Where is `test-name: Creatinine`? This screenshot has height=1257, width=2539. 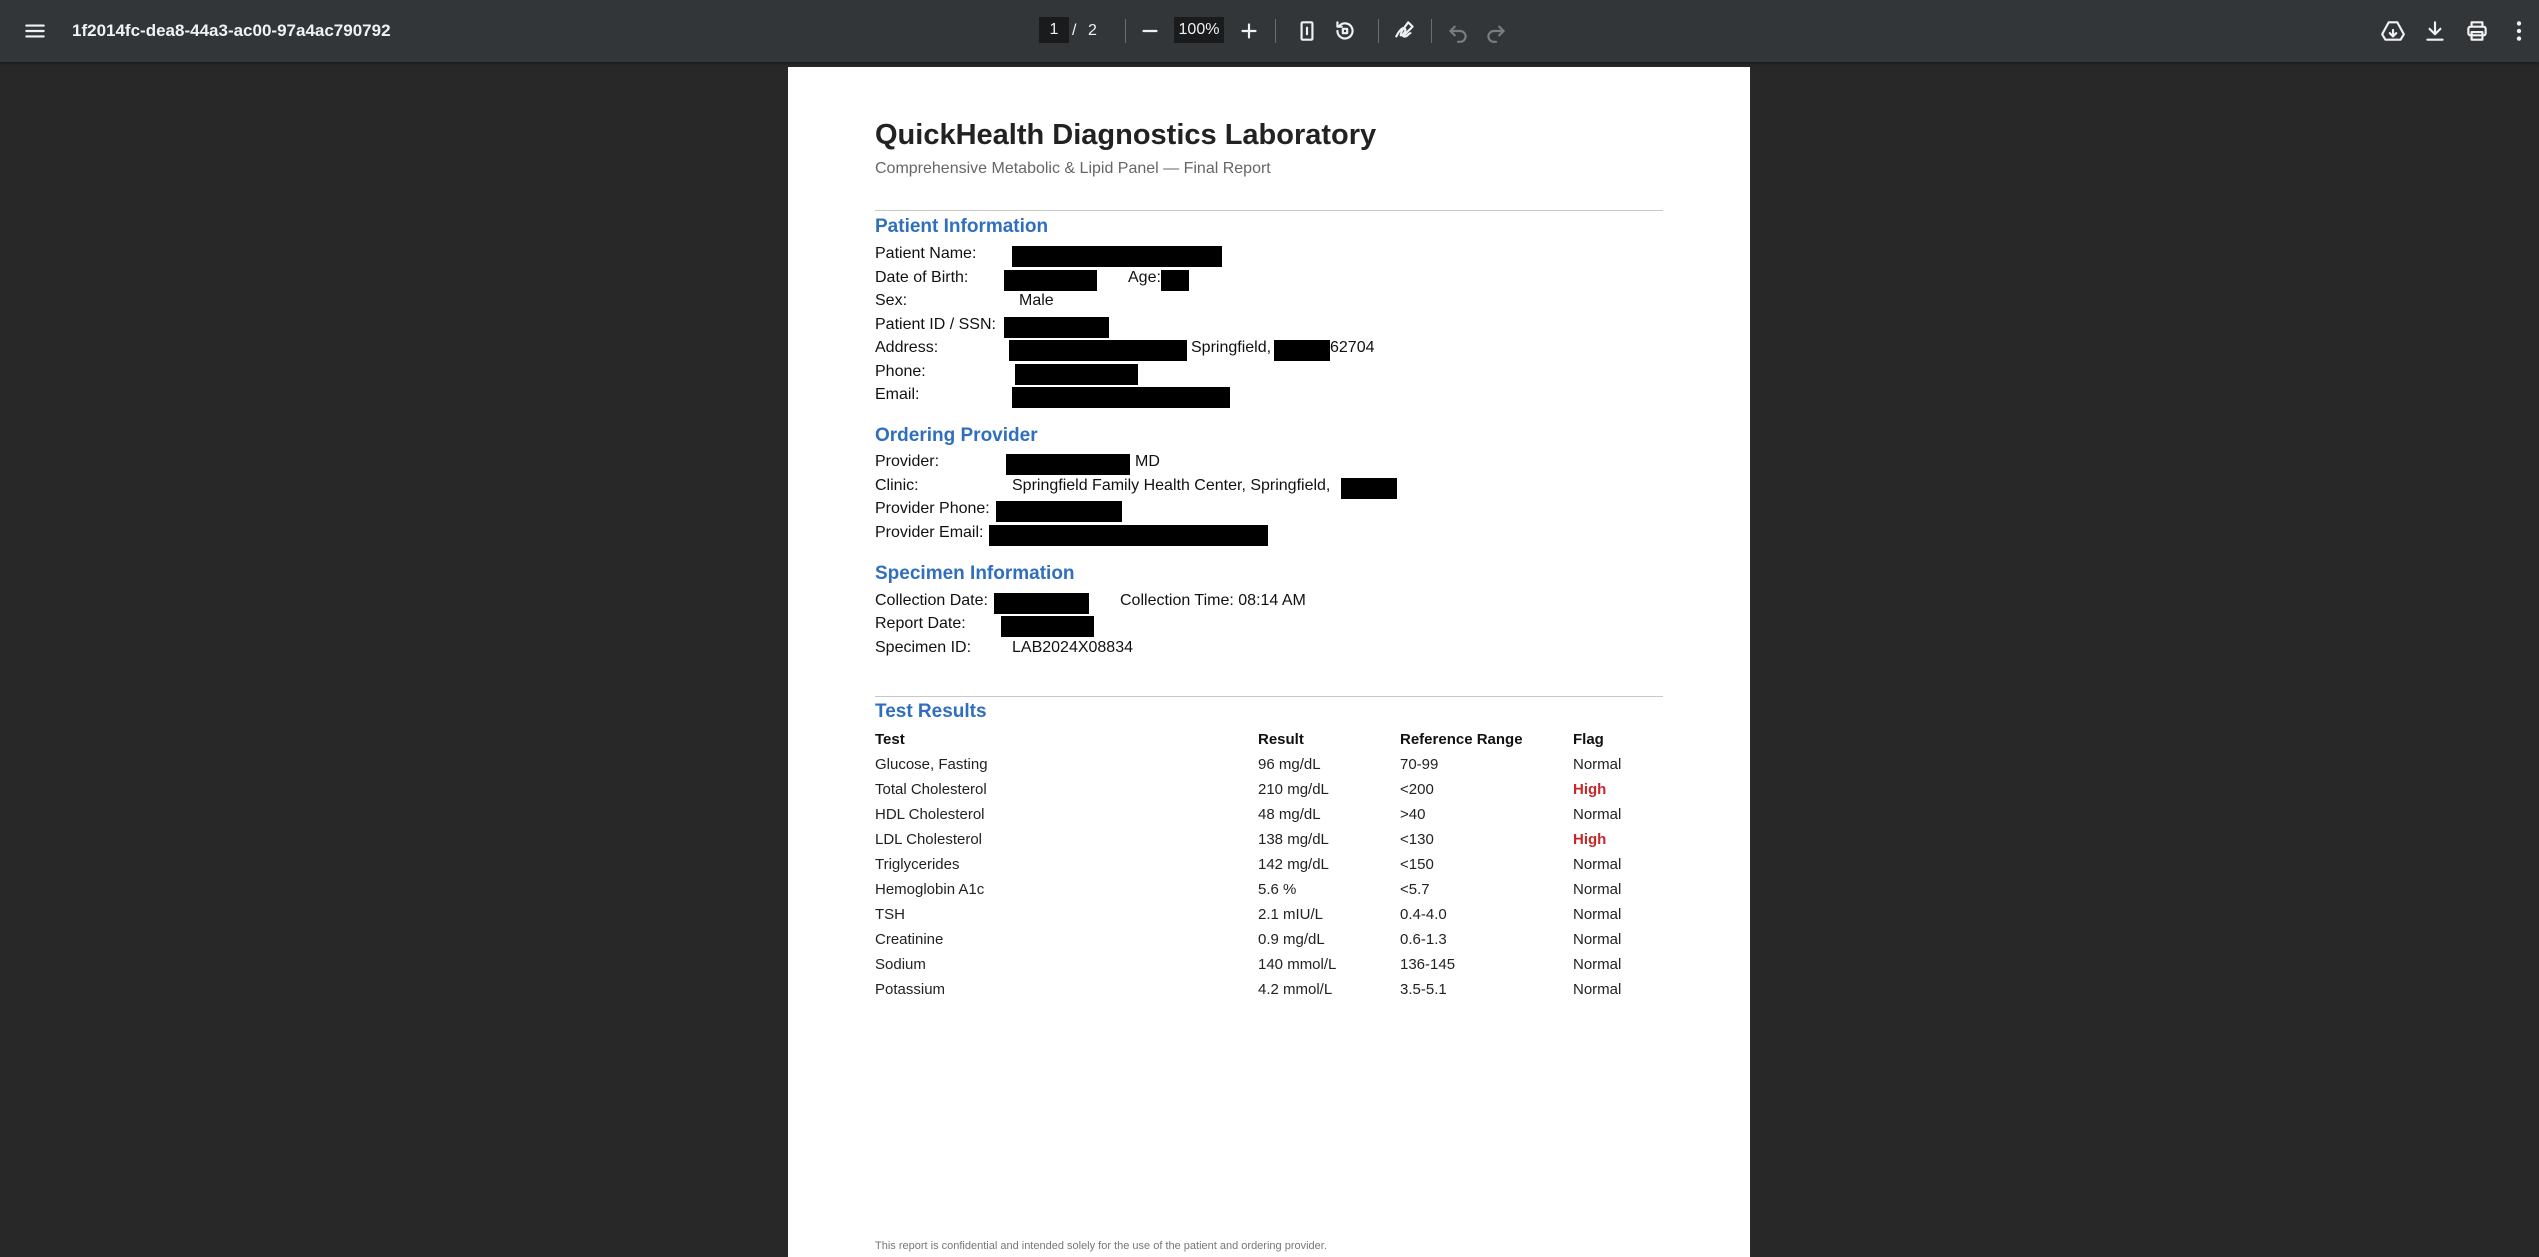 test-name: Creatinine is located at coordinates (909, 939).